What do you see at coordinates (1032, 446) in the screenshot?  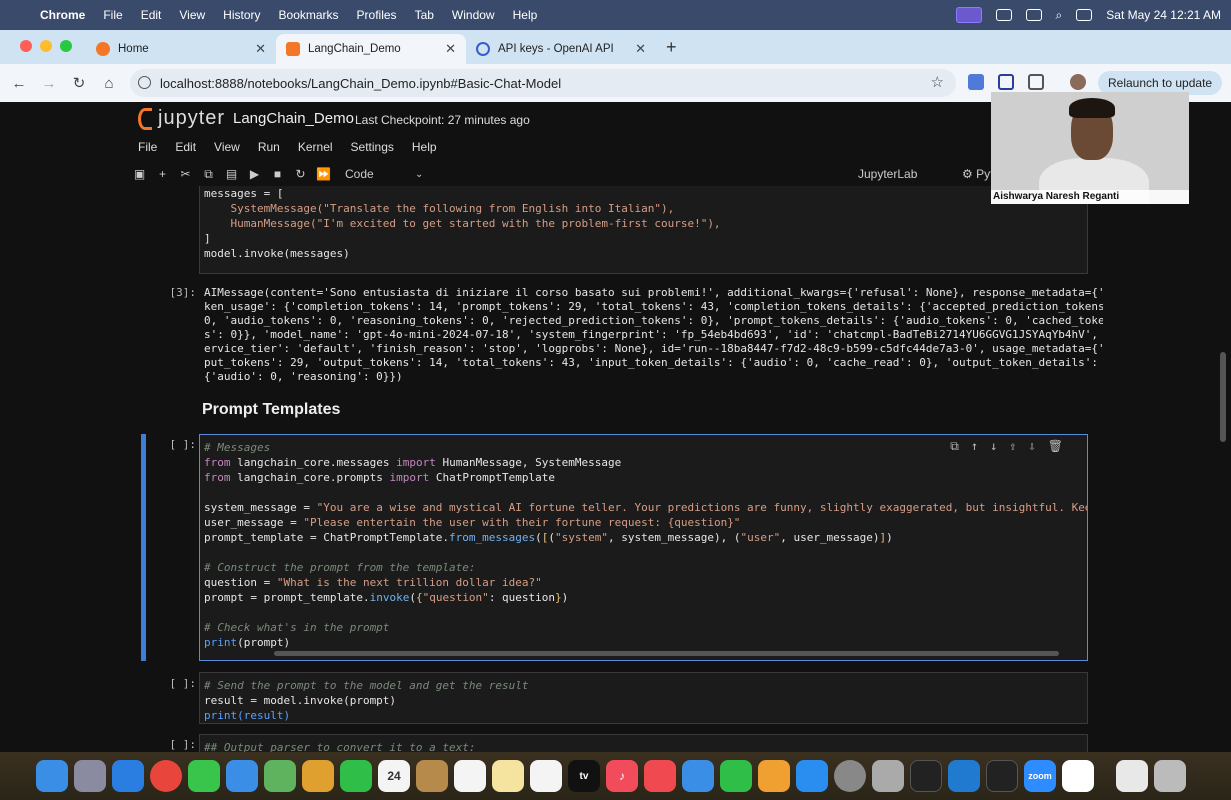 I see `insert-below-icon: ⇩` at bounding box center [1032, 446].